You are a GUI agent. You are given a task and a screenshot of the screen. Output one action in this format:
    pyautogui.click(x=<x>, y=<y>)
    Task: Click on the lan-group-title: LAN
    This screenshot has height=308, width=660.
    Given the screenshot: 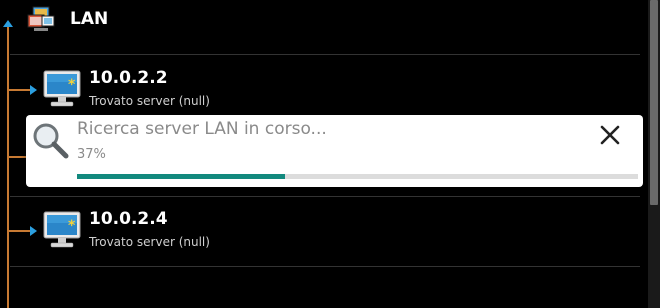 What is the action you would take?
    pyautogui.click(x=89, y=19)
    